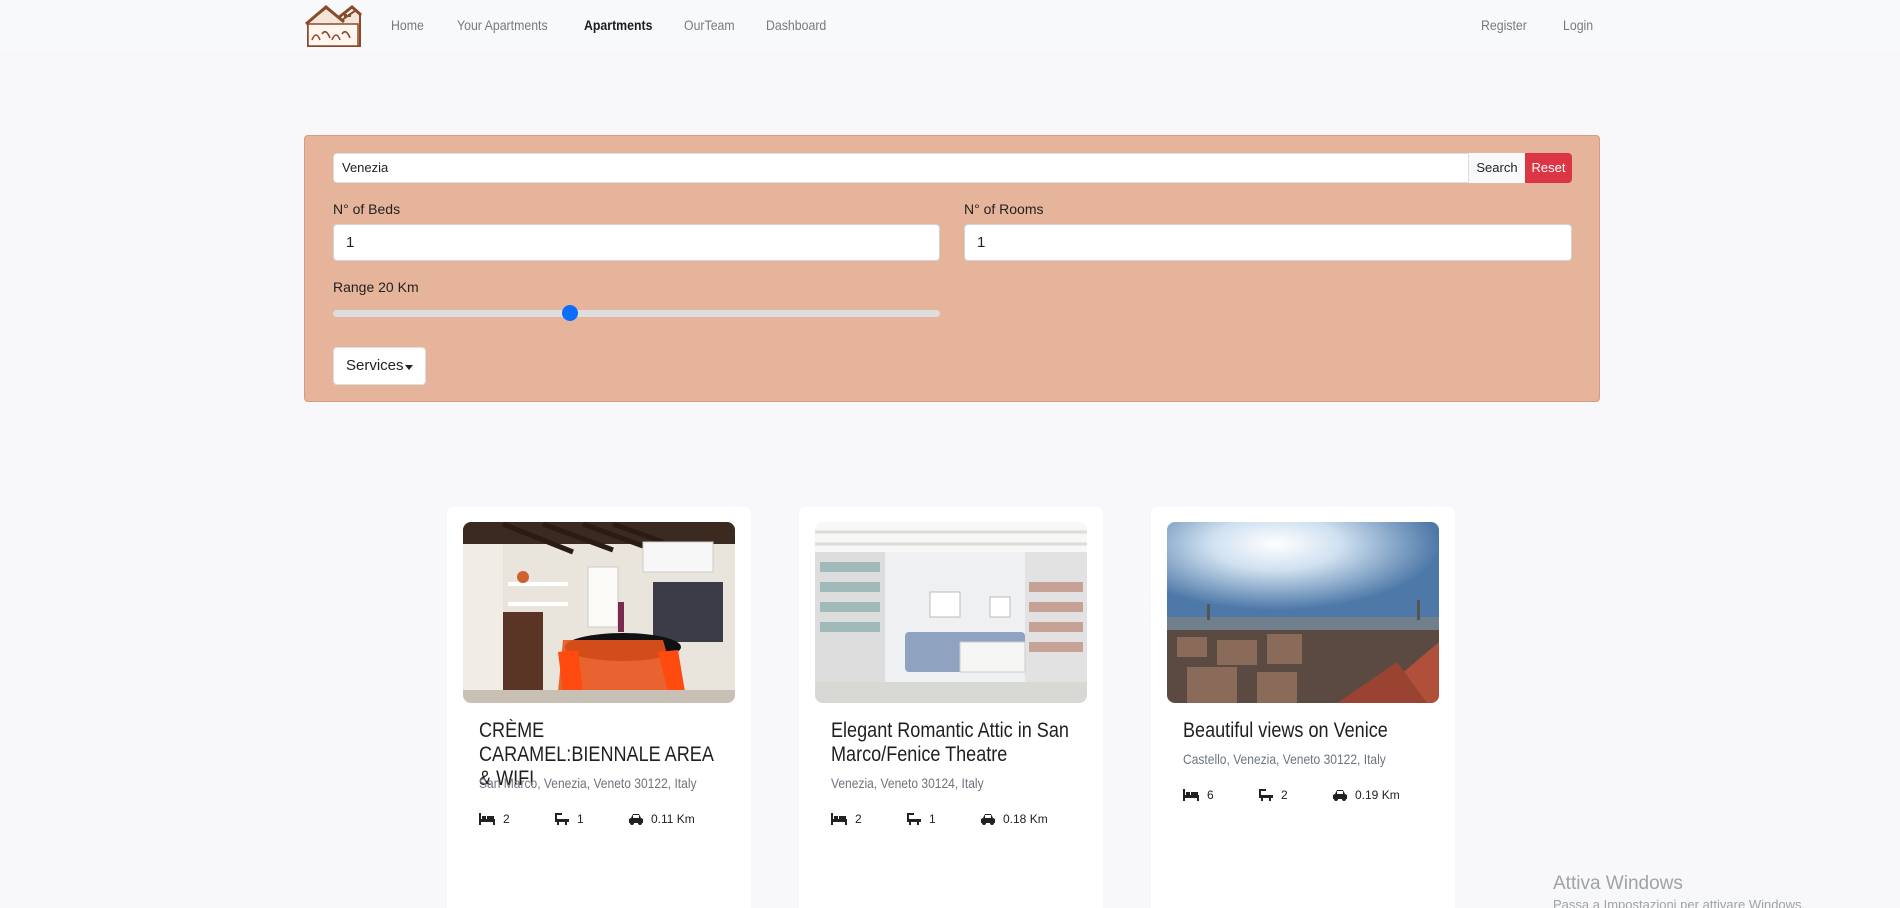 The width and height of the screenshot is (1900, 908). What do you see at coordinates (407, 25) in the screenshot?
I see `nav-home: Home` at bounding box center [407, 25].